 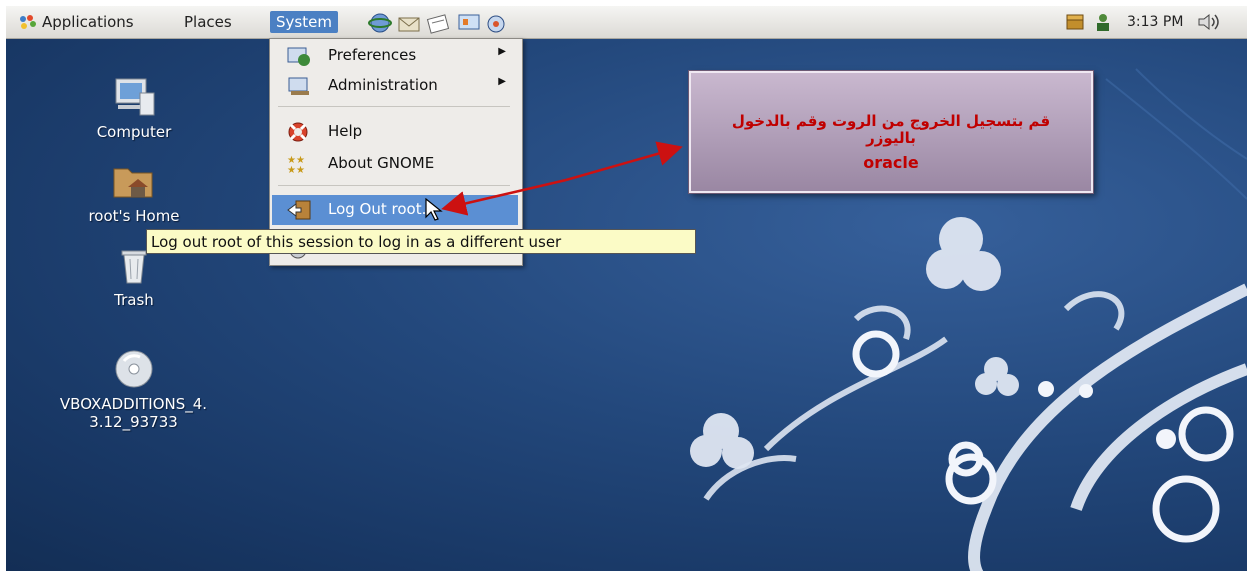 I want to click on system-menu: System, so click(x=304, y=22).